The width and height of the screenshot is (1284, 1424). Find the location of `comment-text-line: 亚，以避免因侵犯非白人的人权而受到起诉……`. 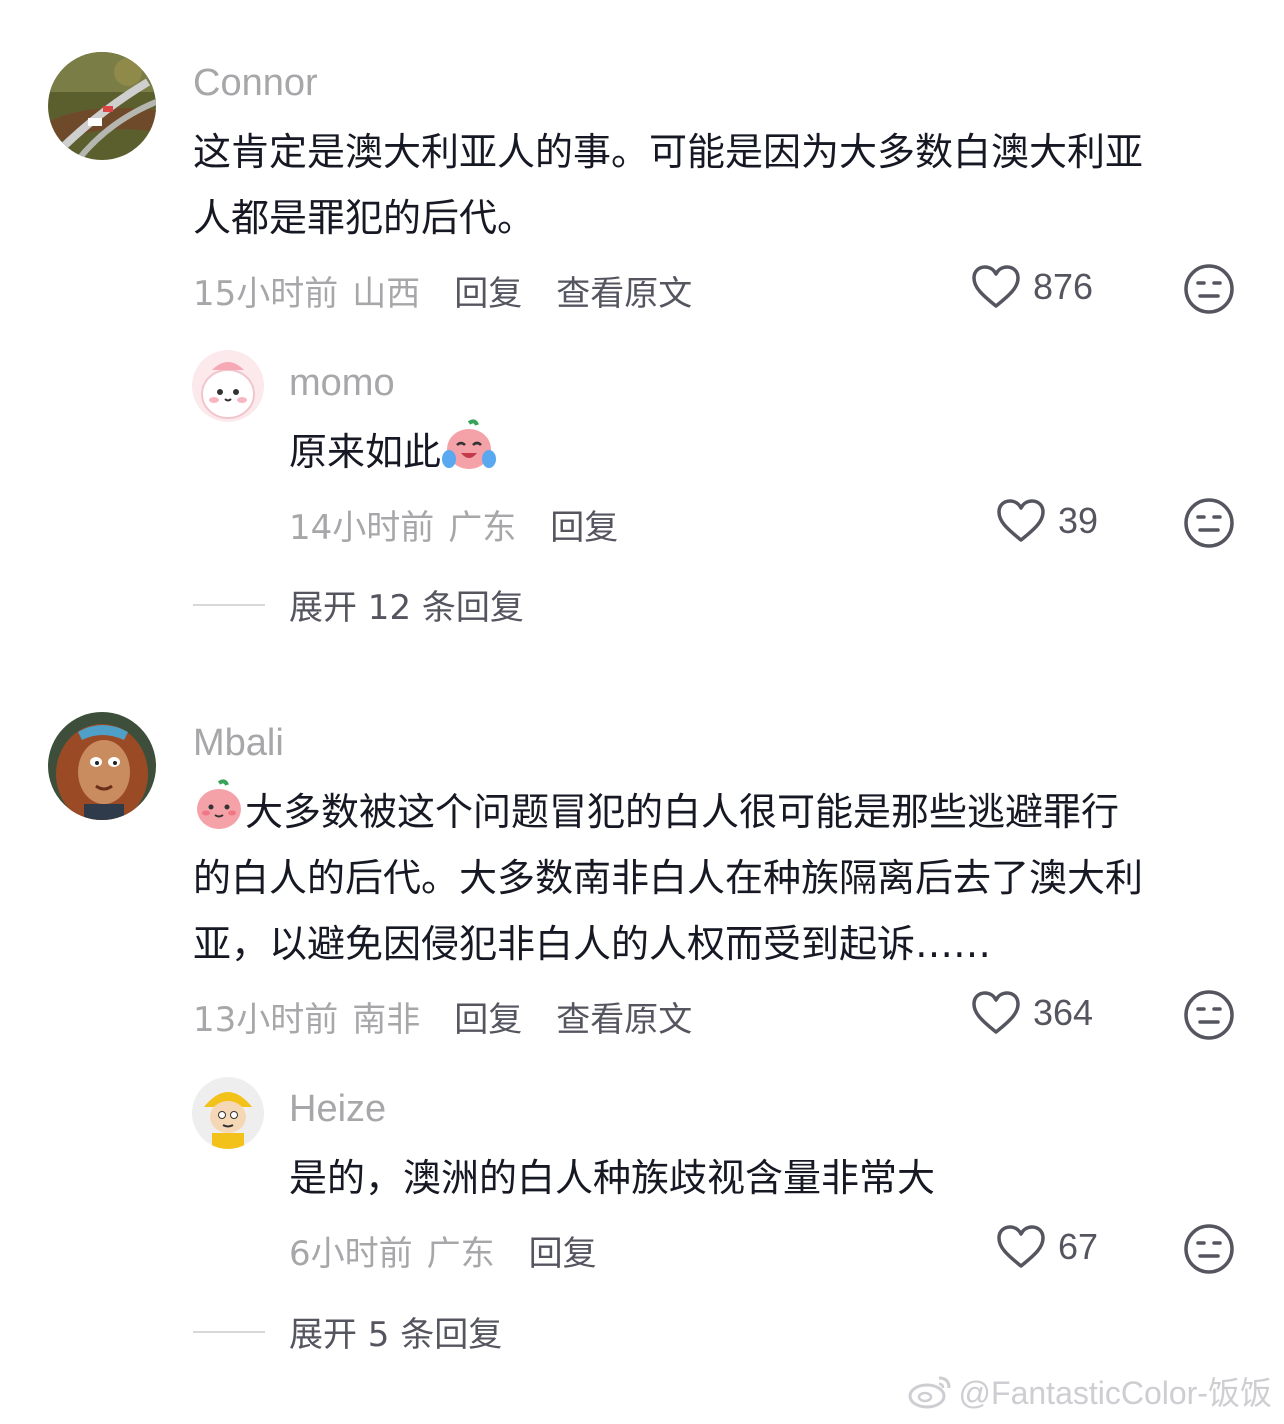

comment-text-line: 亚，以避免因侵犯非白人的人权而受到起诉…… is located at coordinates (592, 944).